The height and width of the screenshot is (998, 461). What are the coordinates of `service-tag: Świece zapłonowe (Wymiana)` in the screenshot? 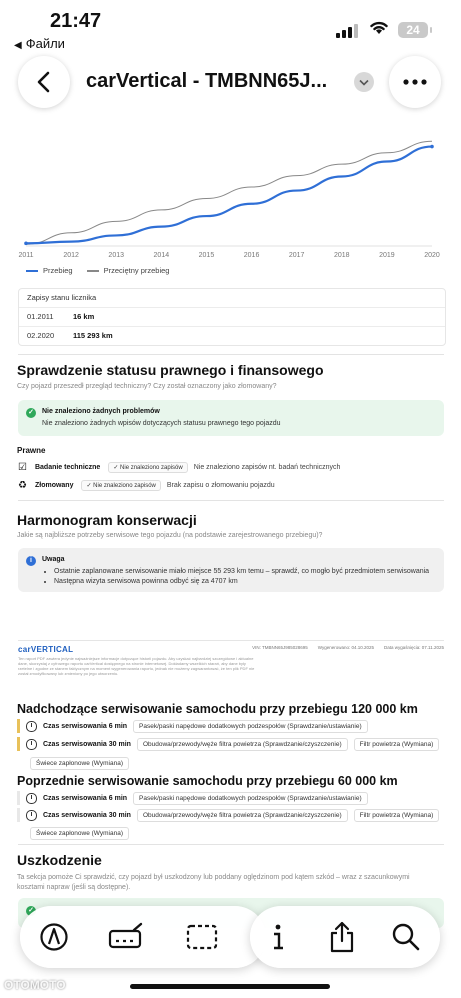 It's located at (80, 763).